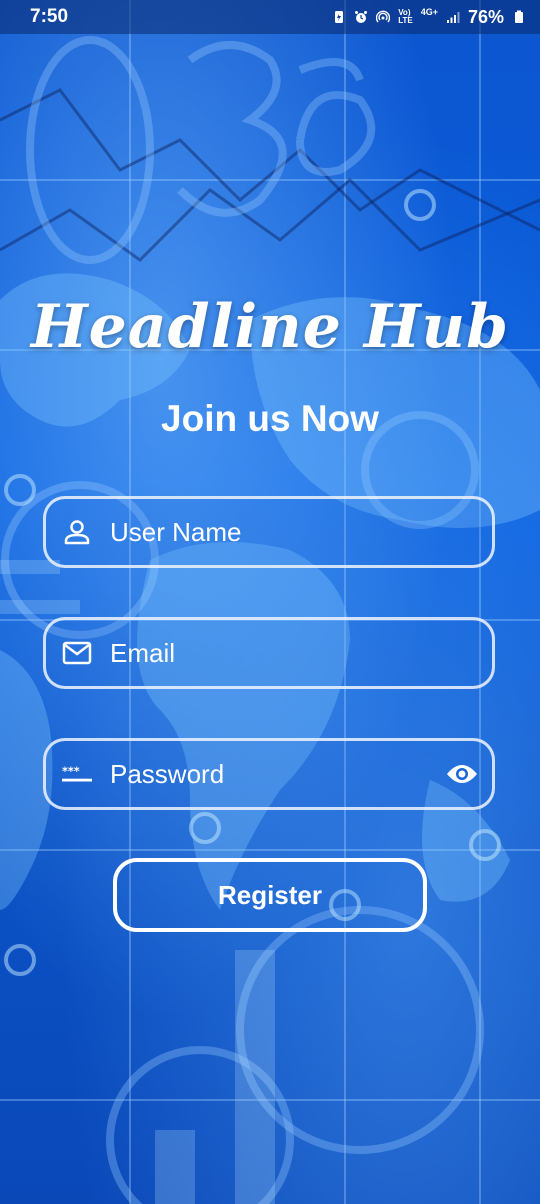  I want to click on username-input, so click(301, 532).